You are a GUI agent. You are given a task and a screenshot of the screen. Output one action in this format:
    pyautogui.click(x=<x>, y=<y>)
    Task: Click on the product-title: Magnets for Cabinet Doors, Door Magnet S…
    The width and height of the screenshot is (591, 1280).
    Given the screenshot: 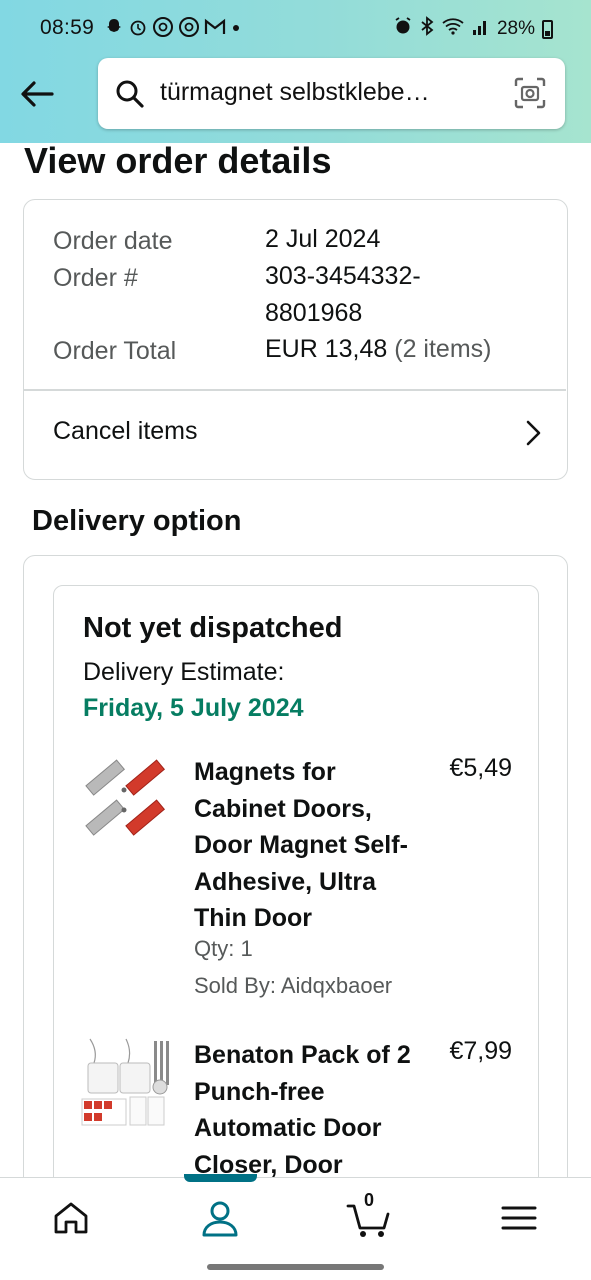 What is the action you would take?
    pyautogui.click(x=304, y=845)
    